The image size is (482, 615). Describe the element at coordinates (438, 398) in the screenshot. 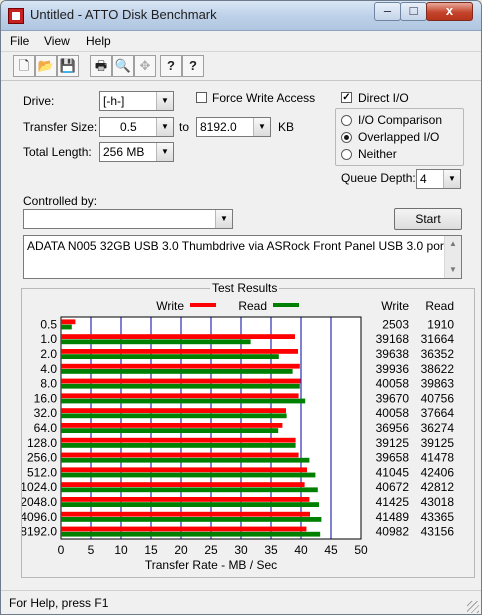

I see `read-value: 40756` at that location.